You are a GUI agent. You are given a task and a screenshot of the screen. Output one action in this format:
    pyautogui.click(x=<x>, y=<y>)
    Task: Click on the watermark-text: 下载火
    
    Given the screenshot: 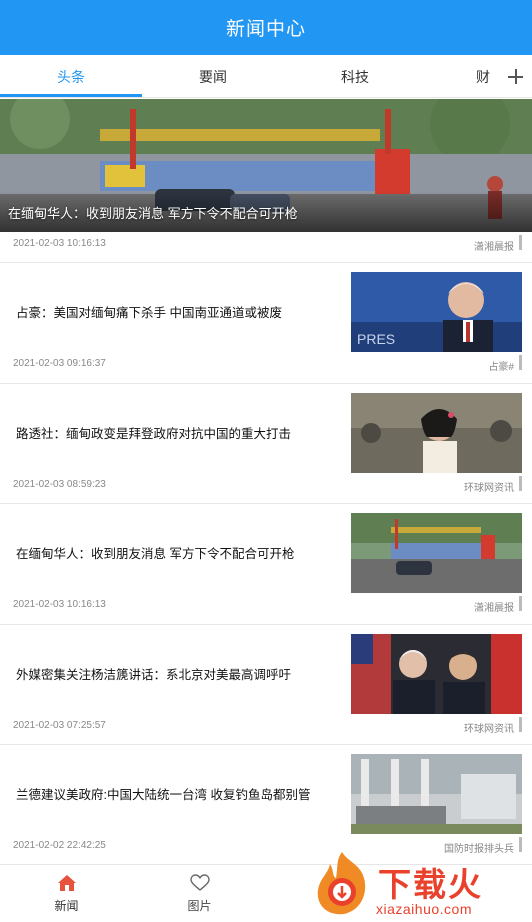 What is the action you would take?
    pyautogui.click(x=430, y=884)
    